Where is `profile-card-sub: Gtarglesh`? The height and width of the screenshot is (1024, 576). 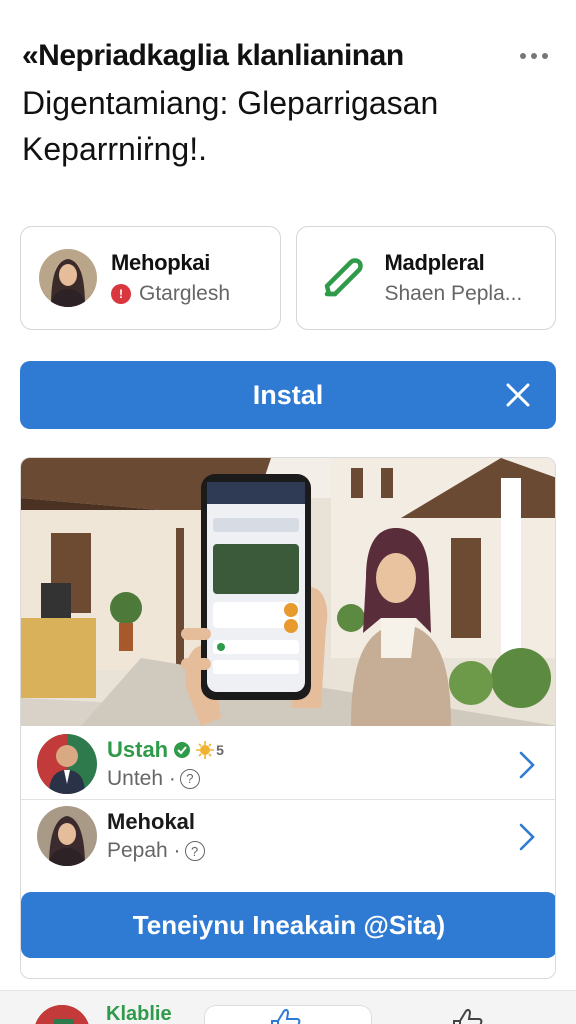
profile-card-sub: Gtarglesh is located at coordinates (185, 293).